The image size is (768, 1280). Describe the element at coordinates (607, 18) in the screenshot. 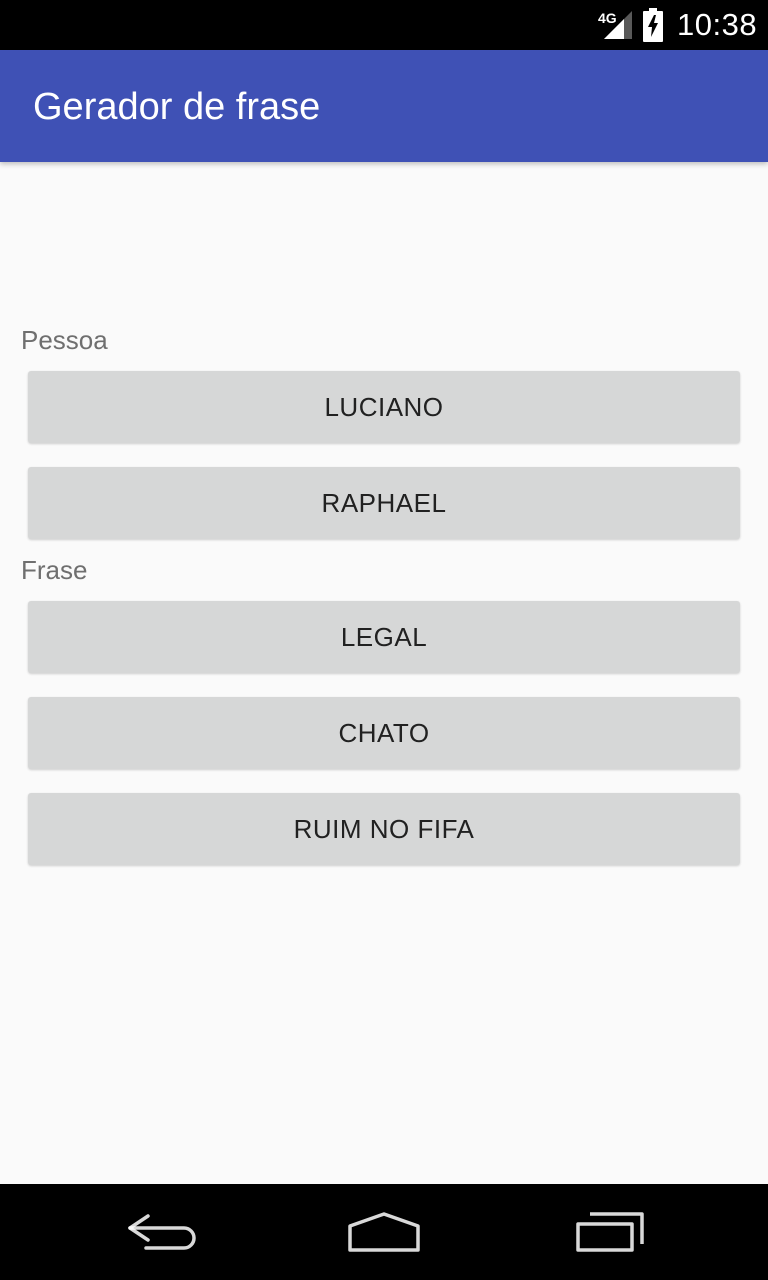

I see `network-type-label: 4G` at that location.